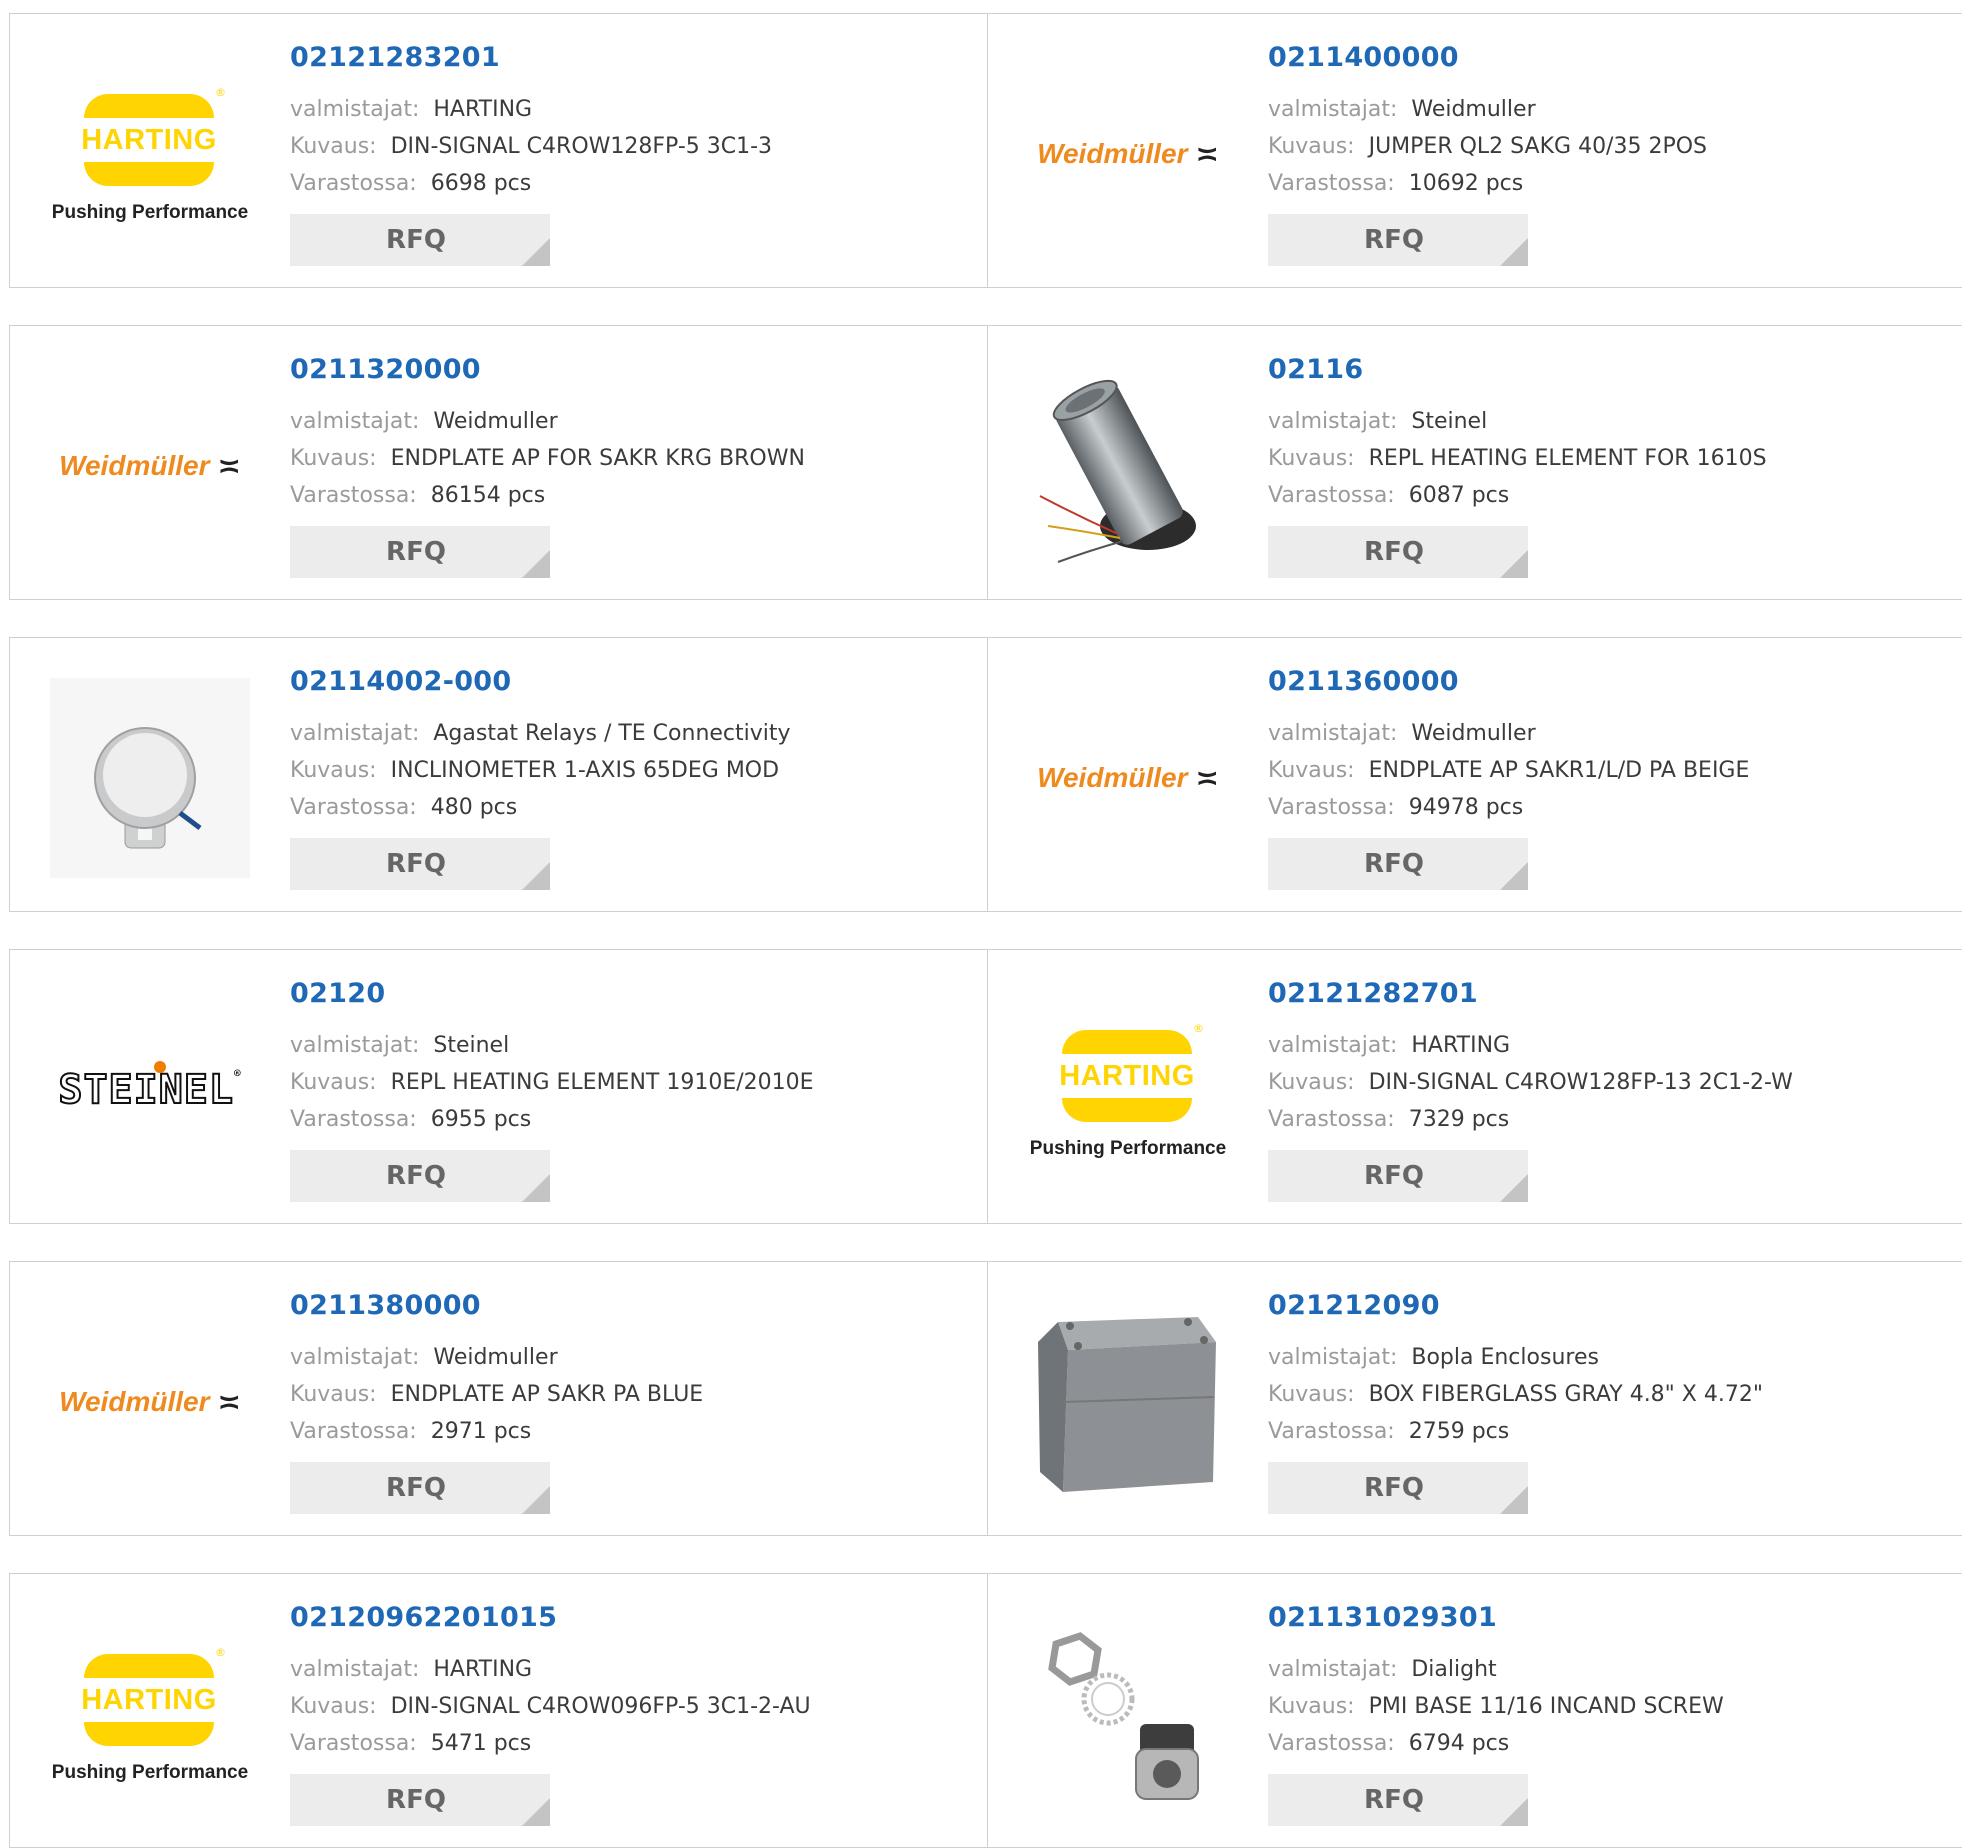  Describe the element at coordinates (498, 462) in the screenshot. I see `product-card: Weidmüller ≍ 0211320000 valmistajat` at that location.